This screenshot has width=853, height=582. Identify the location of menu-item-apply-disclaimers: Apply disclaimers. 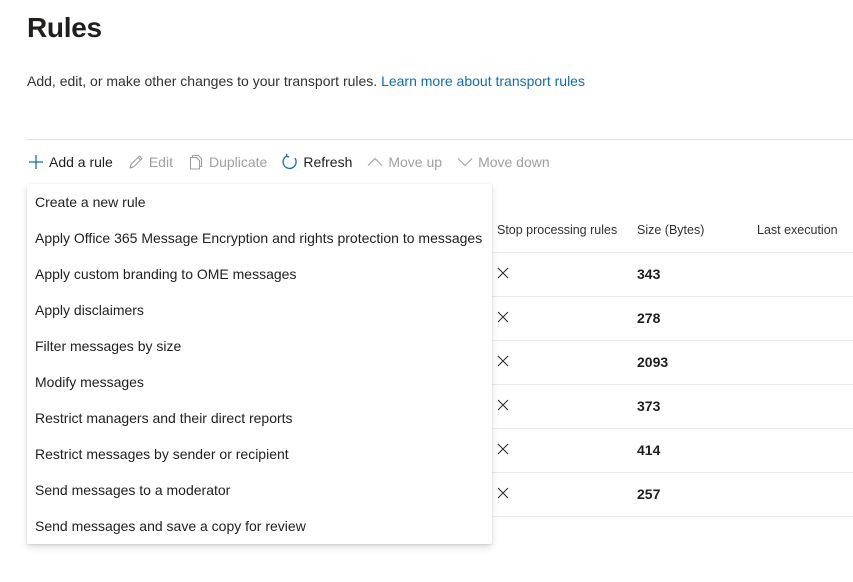
(259, 310).